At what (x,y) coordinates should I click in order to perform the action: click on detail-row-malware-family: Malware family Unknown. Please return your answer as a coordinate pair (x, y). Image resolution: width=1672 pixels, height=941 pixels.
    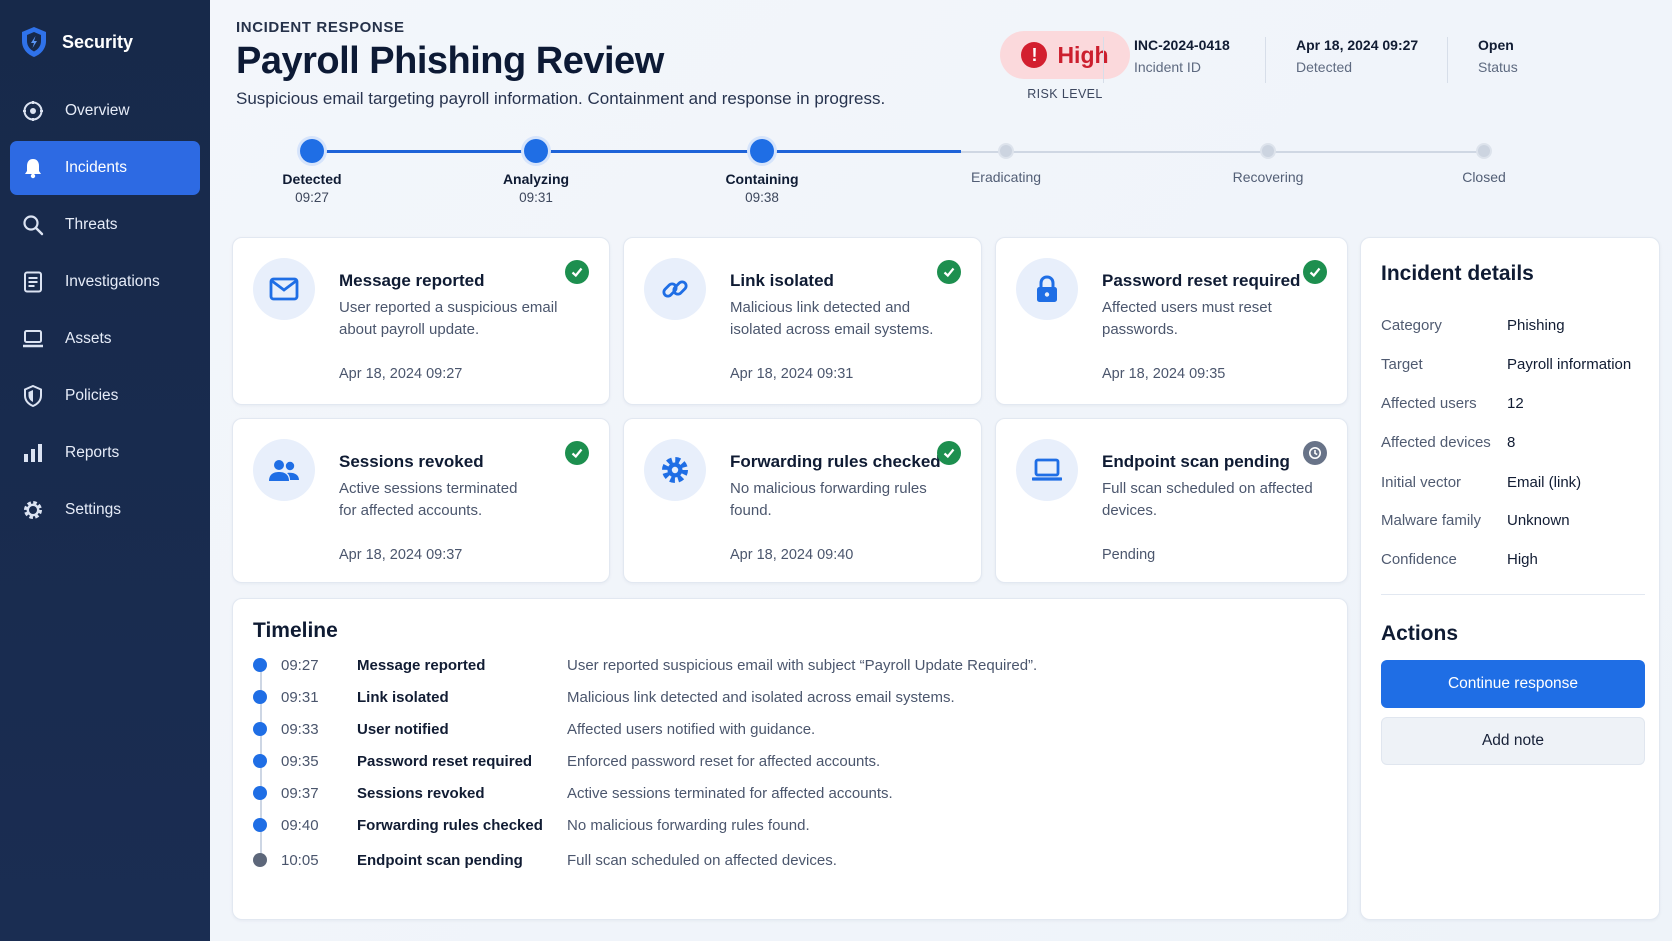
    Looking at the image, I should click on (1516, 520).